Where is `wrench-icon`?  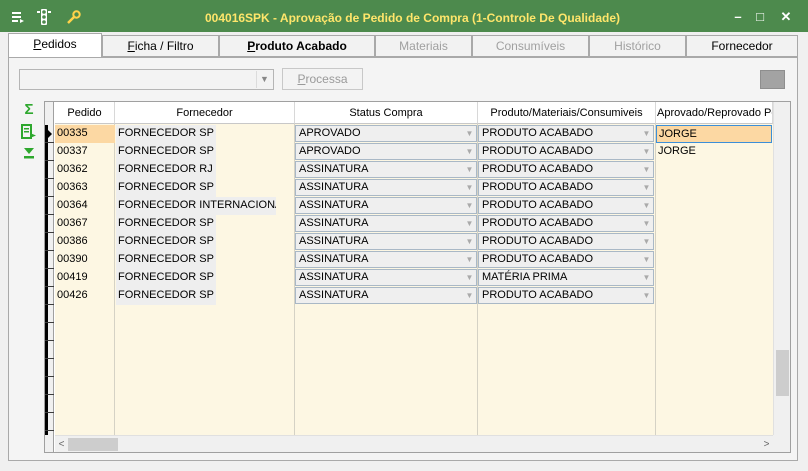
wrench-icon is located at coordinates (73, 17).